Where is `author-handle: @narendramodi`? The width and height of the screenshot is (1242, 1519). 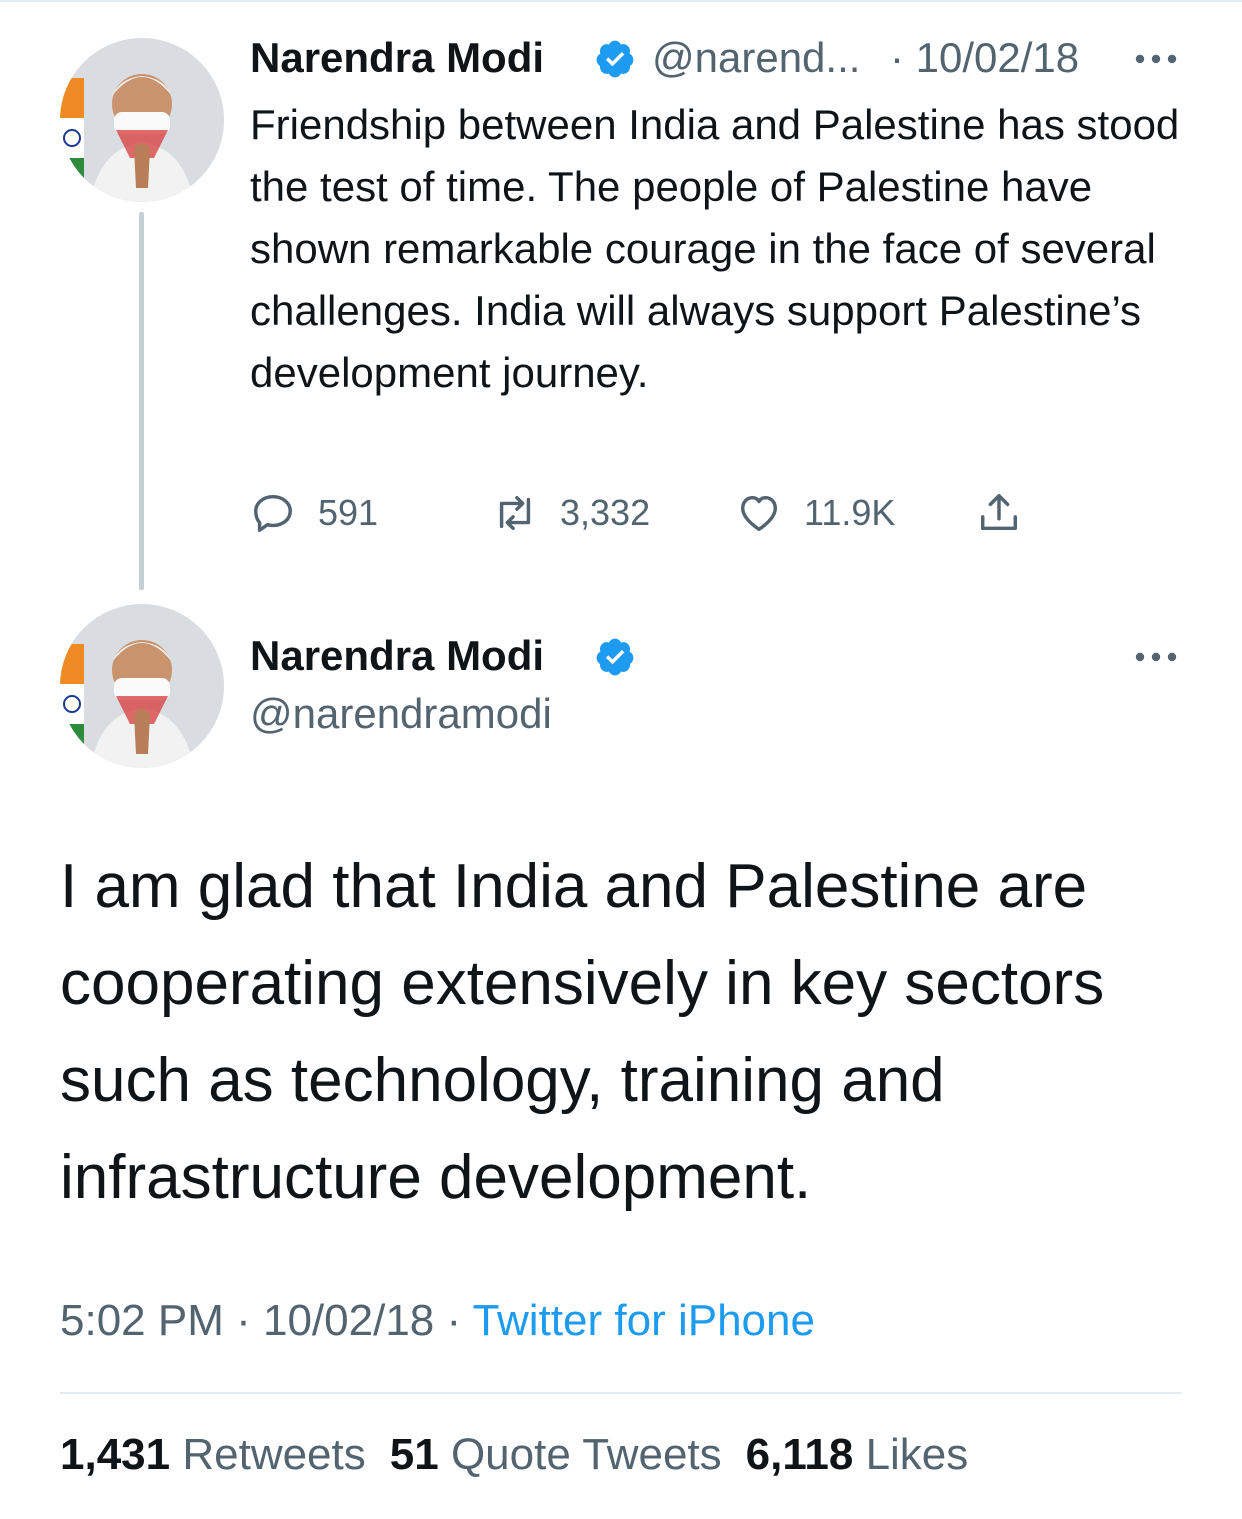 author-handle: @narendramodi is located at coordinates (401, 714).